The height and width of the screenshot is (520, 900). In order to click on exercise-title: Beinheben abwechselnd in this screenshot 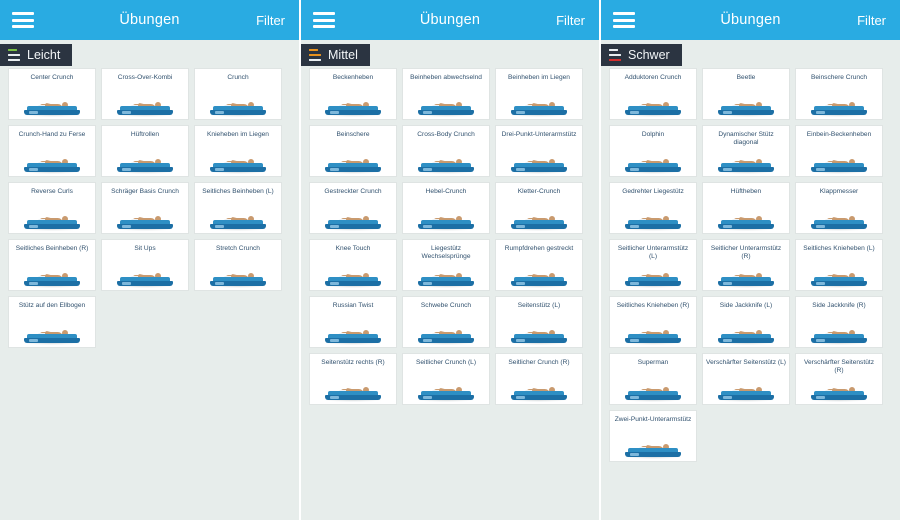, I will do `click(446, 77)`.